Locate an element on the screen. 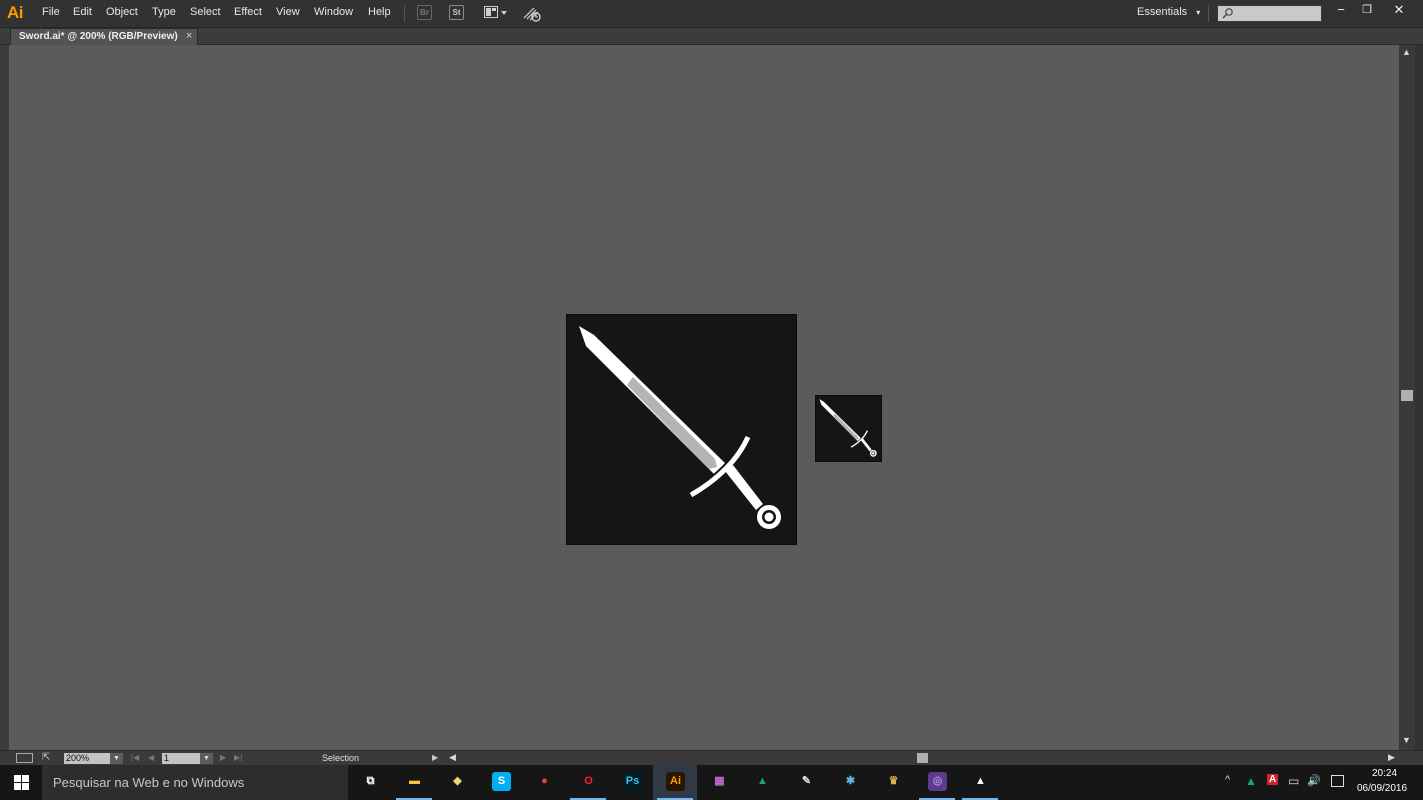 The width and height of the screenshot is (1423, 800). artboard-navigator-icon is located at coordinates (24, 758).